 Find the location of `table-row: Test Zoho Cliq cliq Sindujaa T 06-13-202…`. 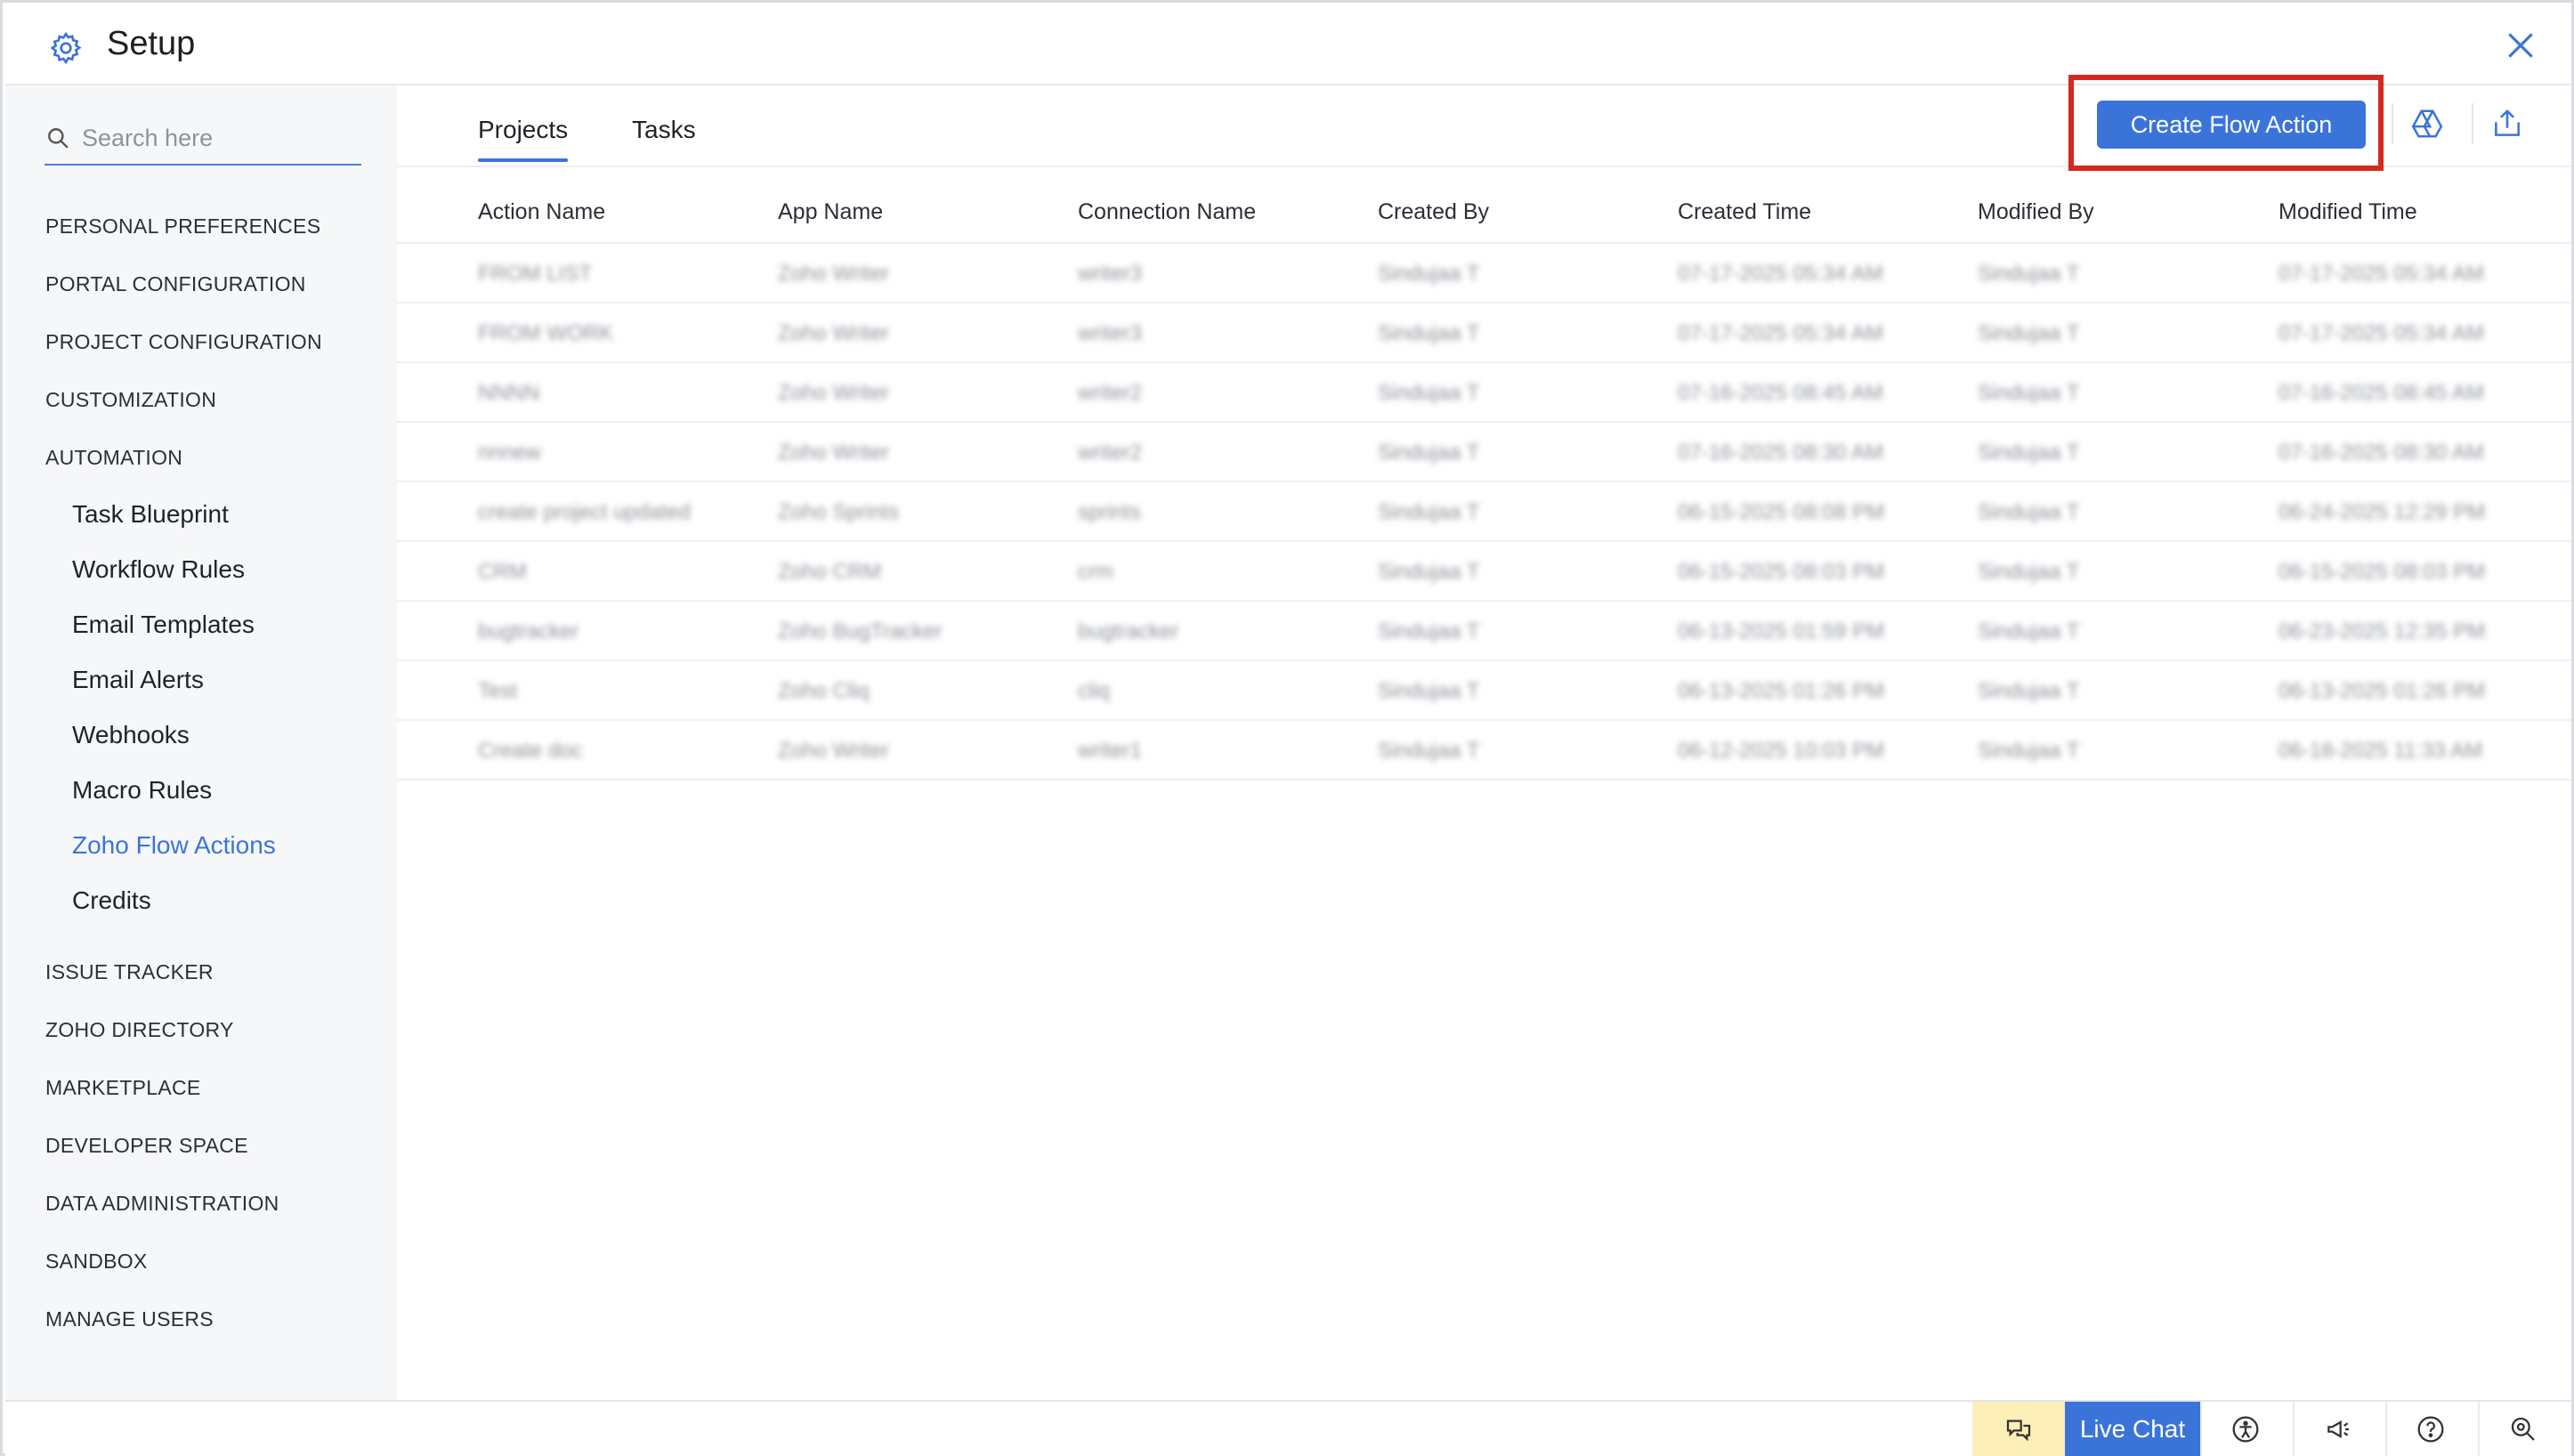

table-row: Test Zoho Cliq cliq Sindujaa T 06-13-202… is located at coordinates (1484, 691).